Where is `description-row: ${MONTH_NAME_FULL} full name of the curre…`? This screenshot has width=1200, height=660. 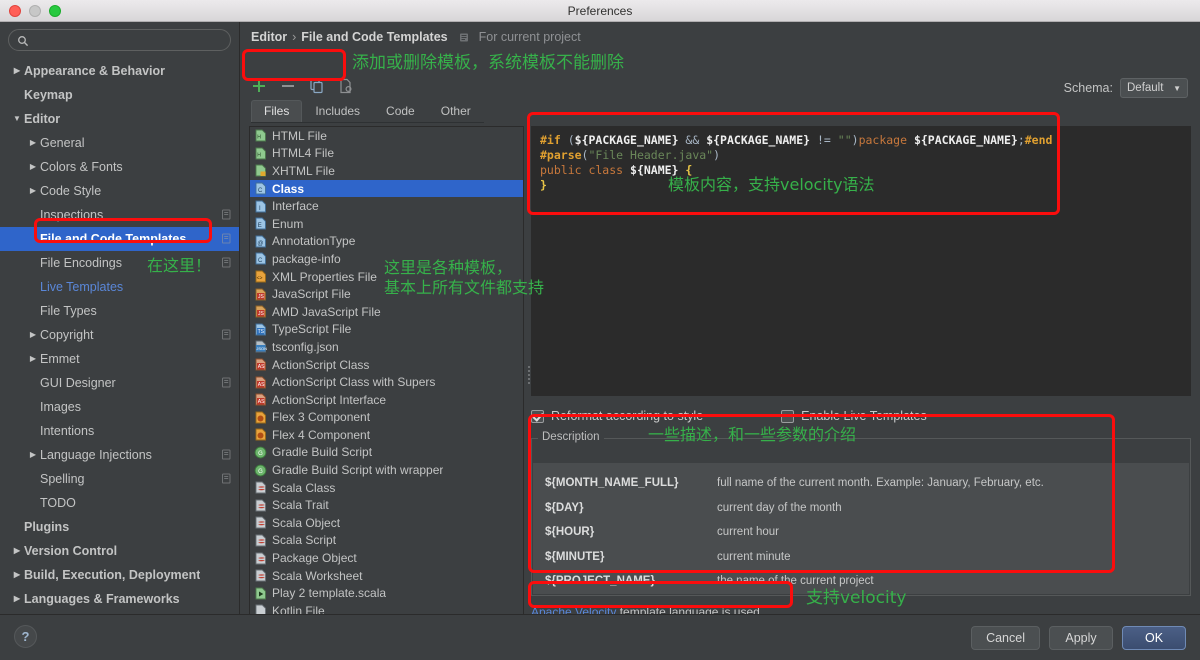 description-row: ${MONTH_NAME_FULL} full name of the curre… is located at coordinates (861, 483).